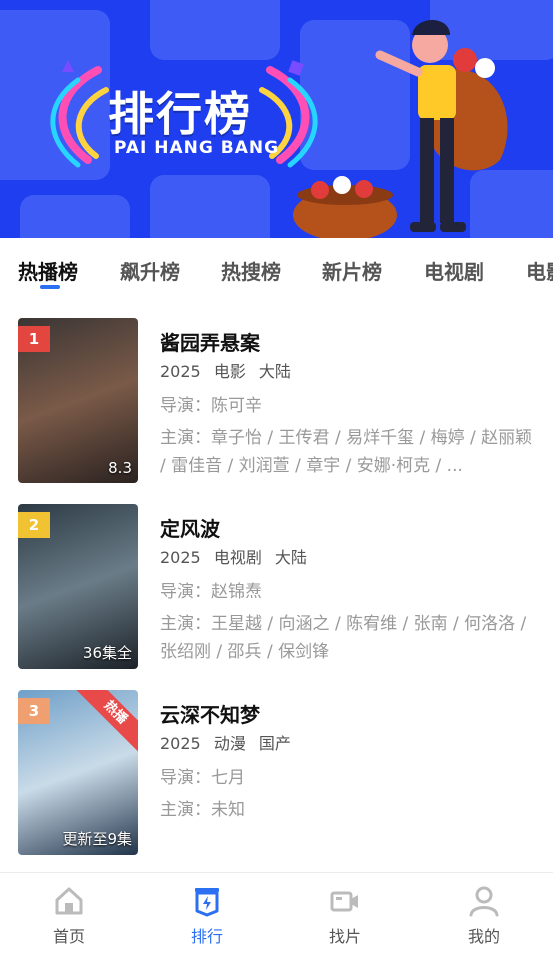 Image resolution: width=553 pixels, height=953 pixels. I want to click on item-type: 电视剧, so click(237, 557).